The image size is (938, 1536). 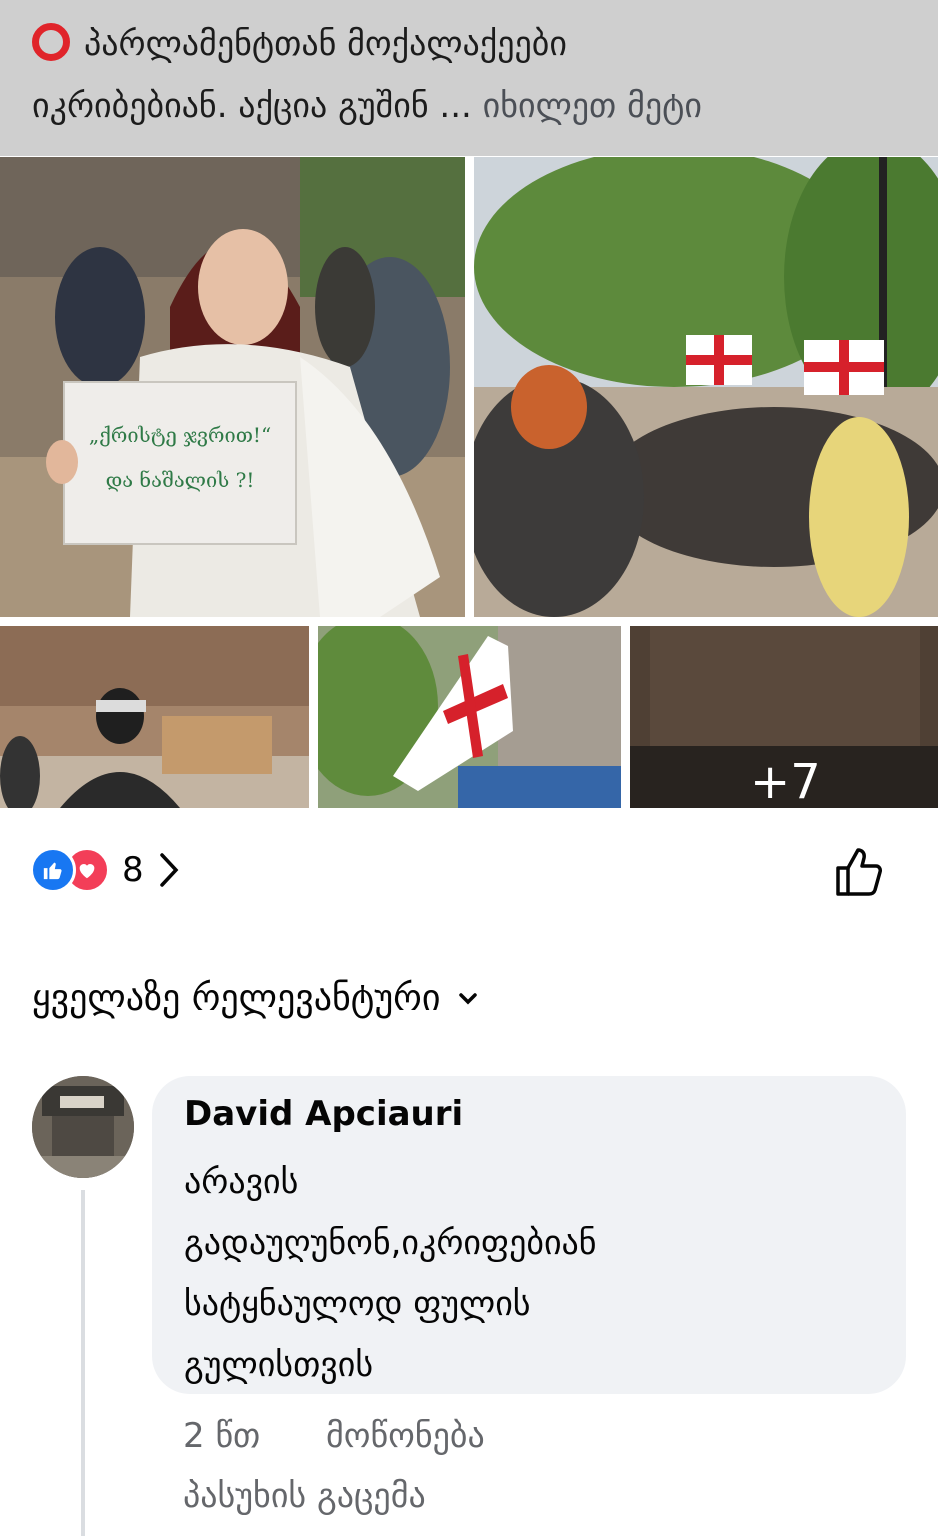 I want to click on more-photos-count: +7, so click(x=785, y=781).